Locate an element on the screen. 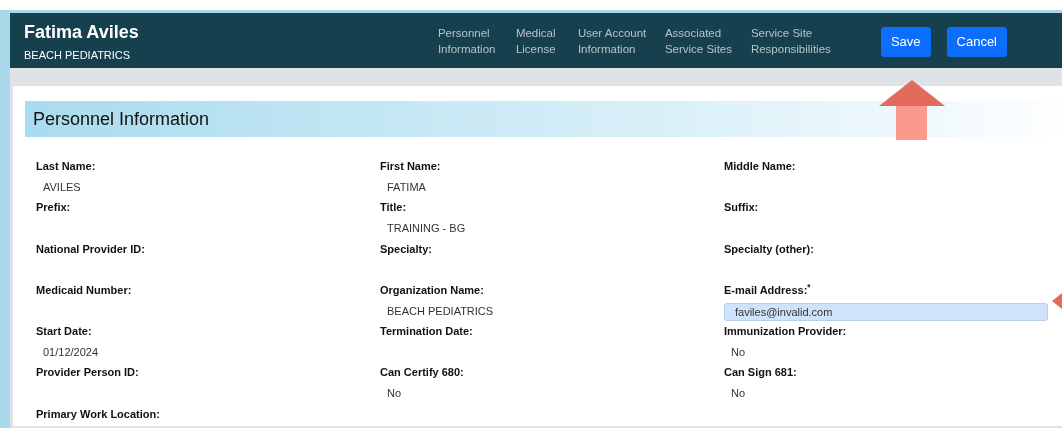  field-value: AVILES is located at coordinates (61, 187).